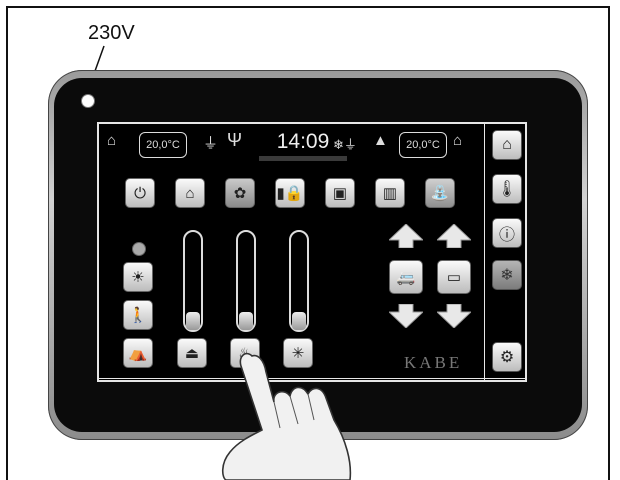 This screenshot has height=480, width=620. I want to click on pointing-hand-illustration, so click(286, 416).